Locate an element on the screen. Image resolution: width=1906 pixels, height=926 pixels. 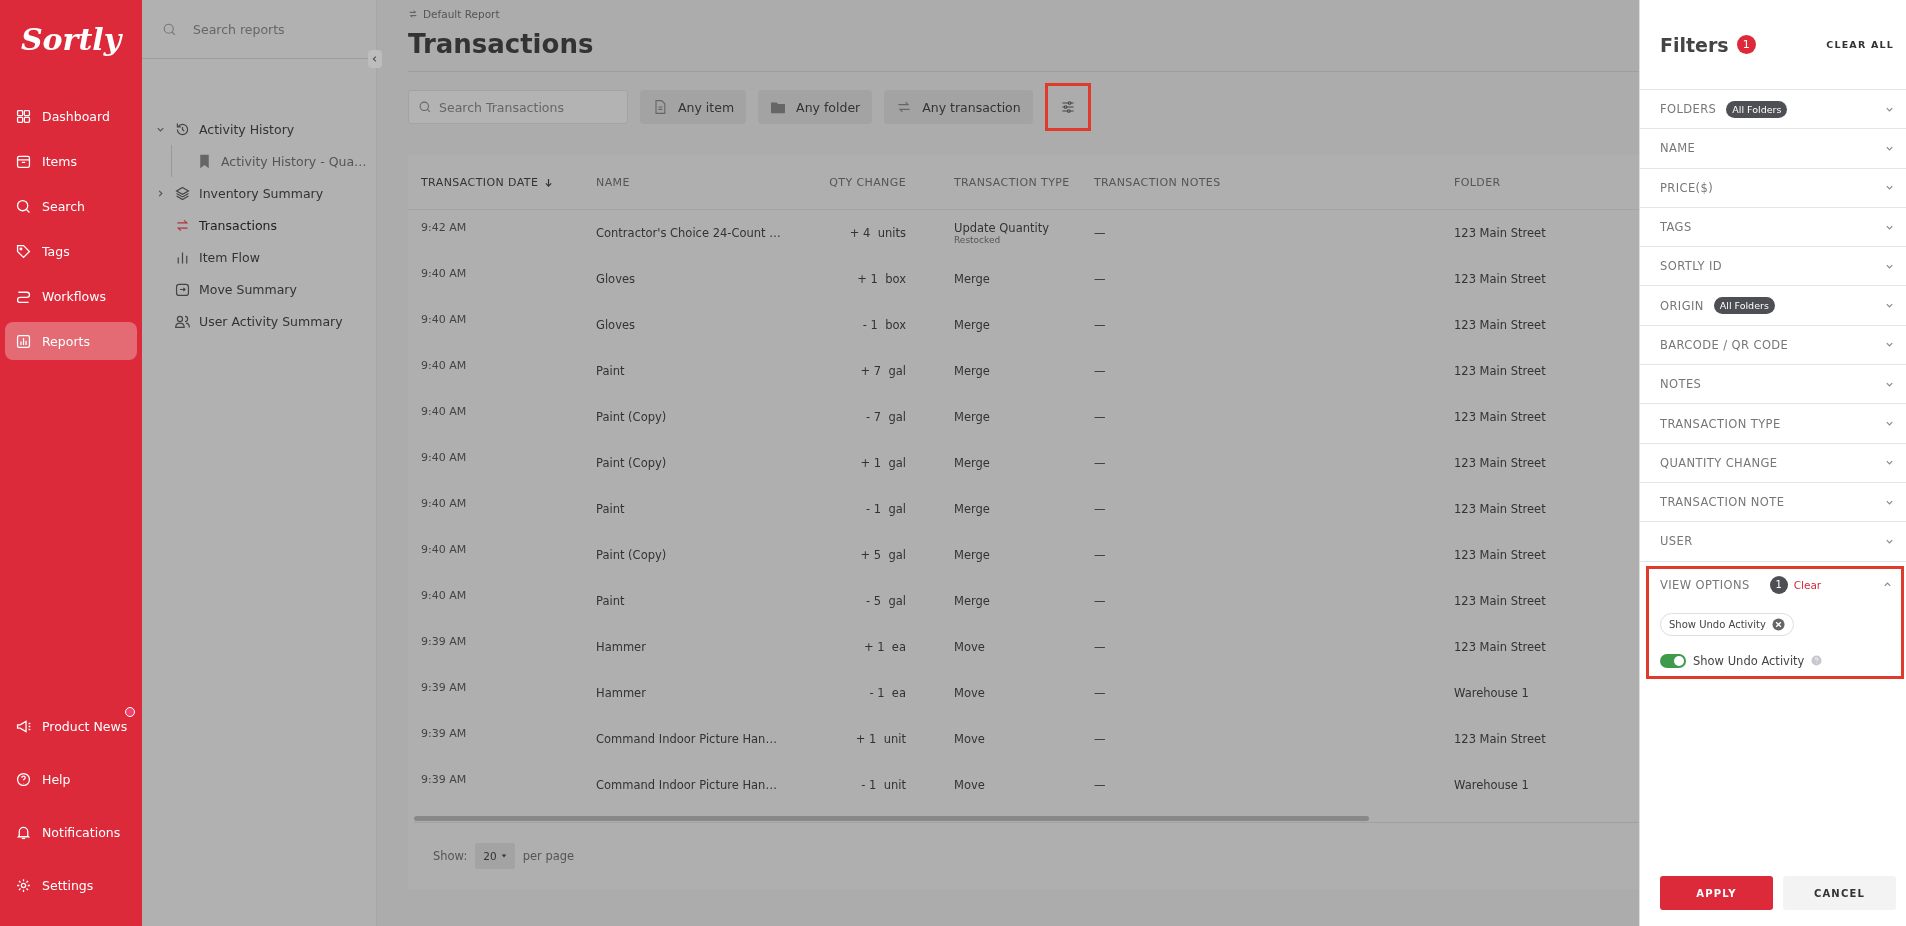
filter-section: PRICE($) is located at coordinates (1773, 188).